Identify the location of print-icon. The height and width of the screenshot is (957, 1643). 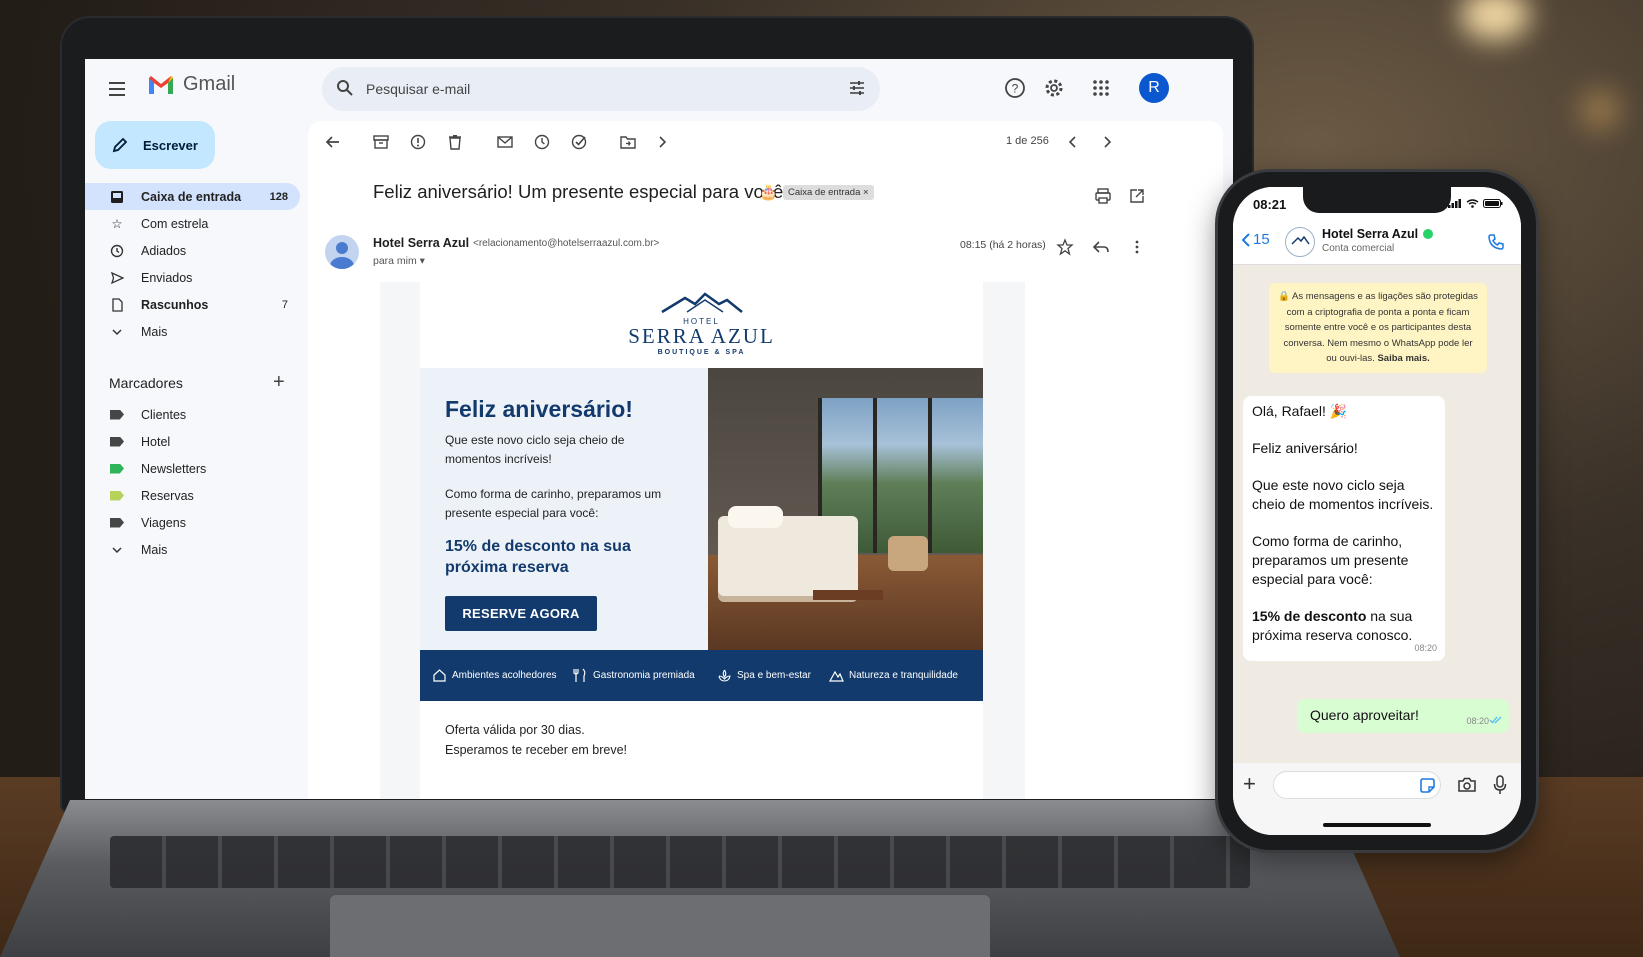
(1103, 196).